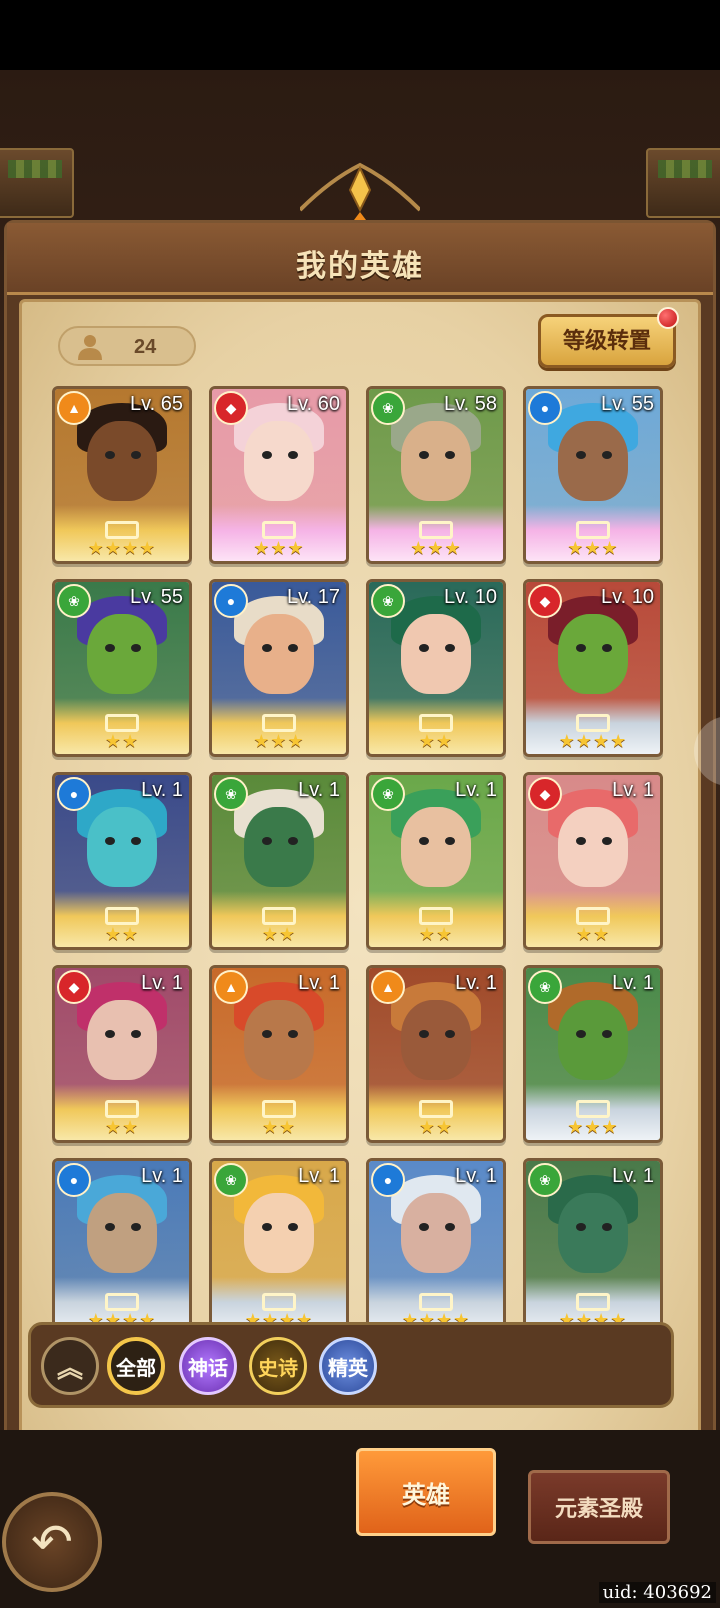 The image size is (720, 1608). I want to click on hero-card: Lv. 65 ▲ ★★★★, so click(122, 475).